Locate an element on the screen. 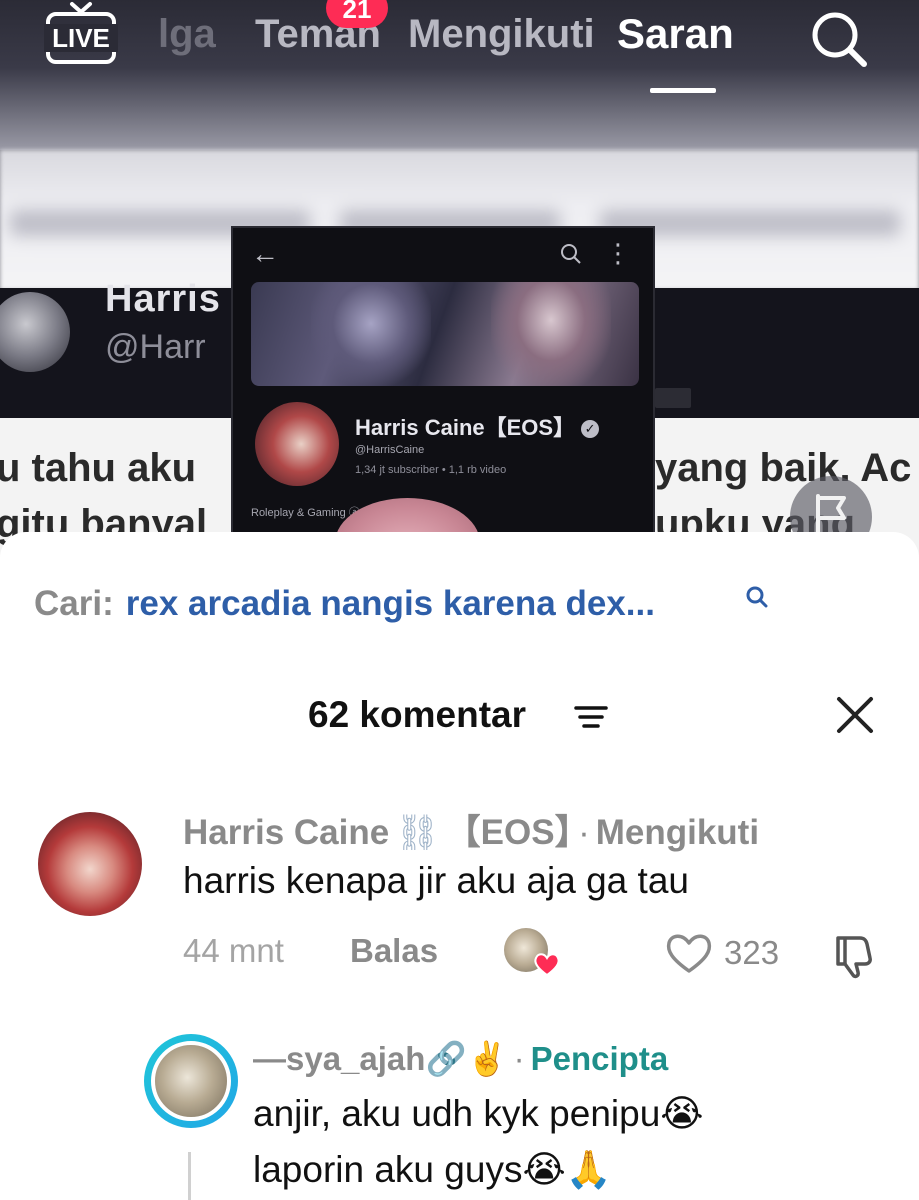 The image size is (919, 1200). relation-label: Mengikuti is located at coordinates (677, 832).